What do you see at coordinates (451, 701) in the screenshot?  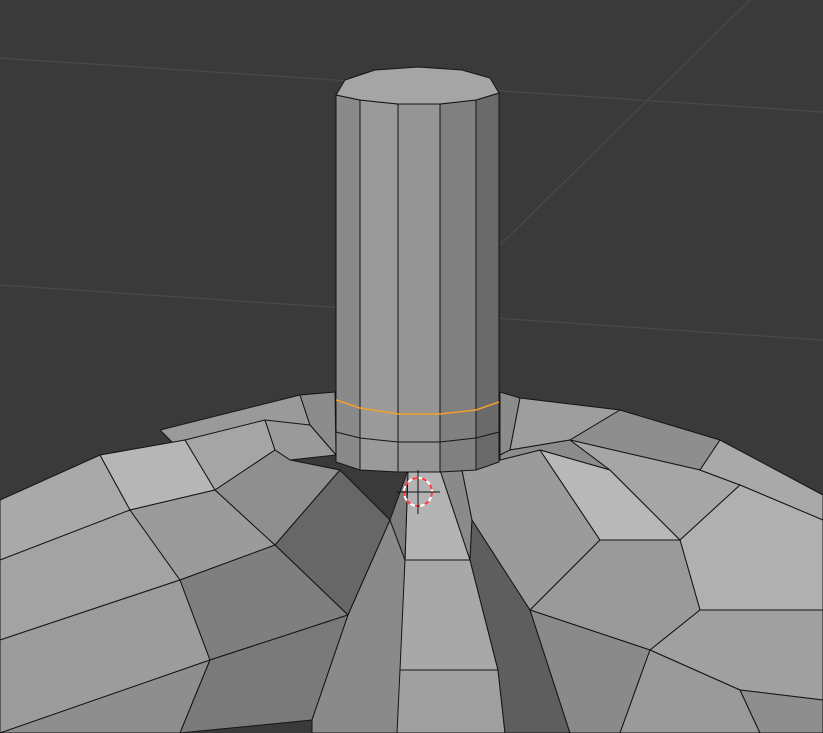 I see `sphere-face` at bounding box center [451, 701].